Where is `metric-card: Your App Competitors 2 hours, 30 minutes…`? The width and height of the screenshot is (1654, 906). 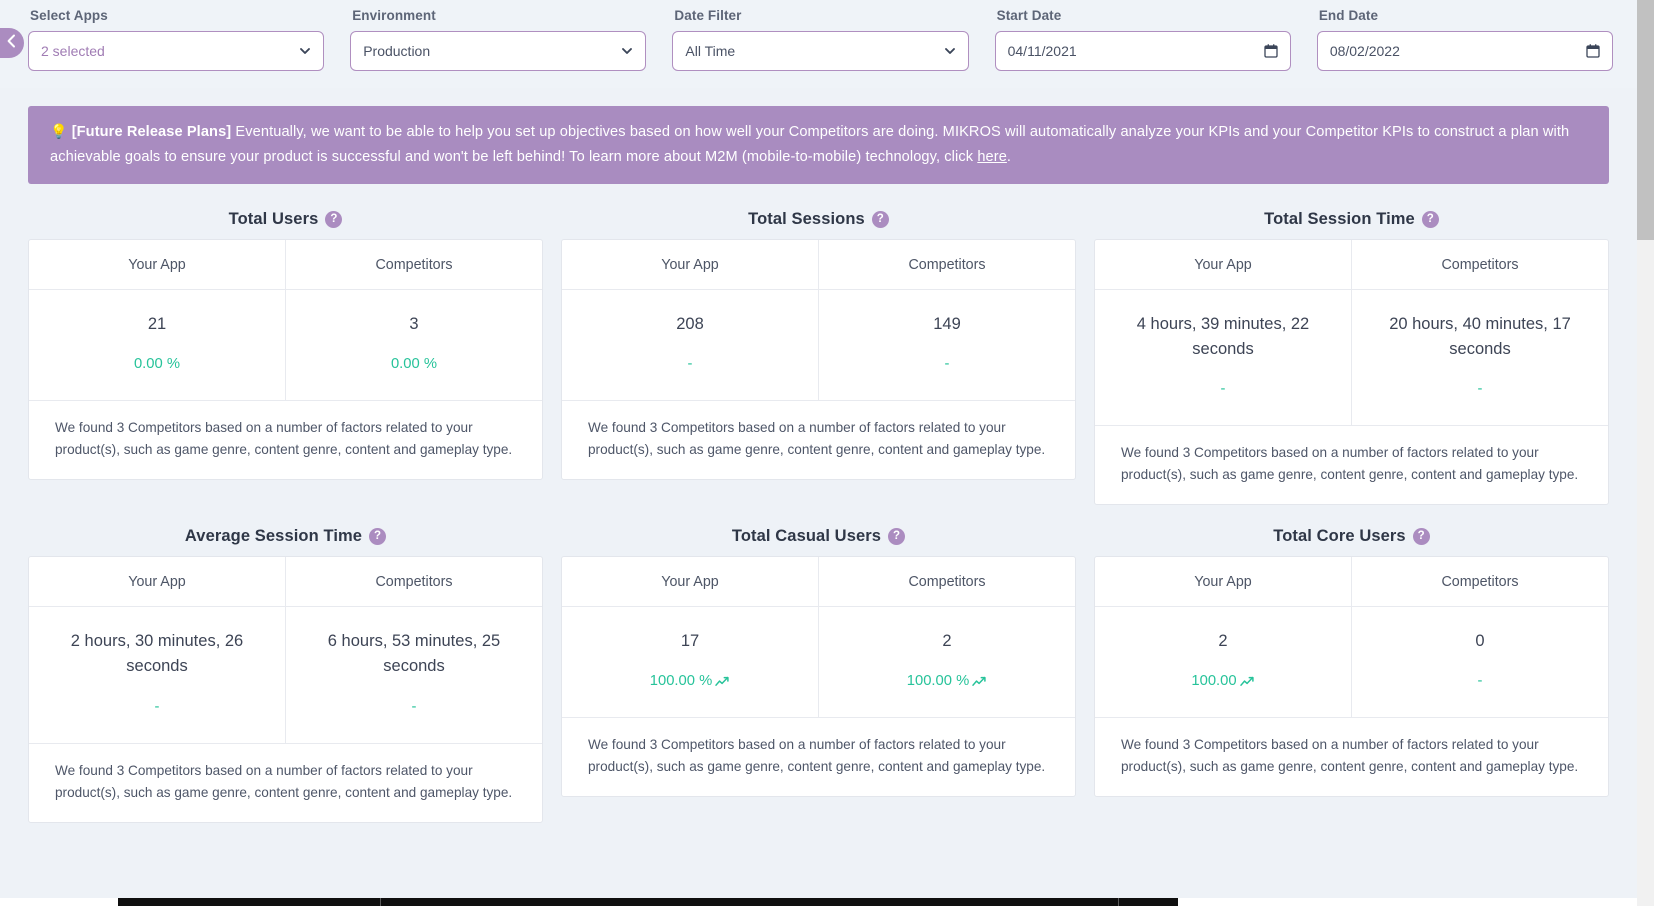
metric-card: Your App Competitors 2 hours, 30 minutes… is located at coordinates (285, 689).